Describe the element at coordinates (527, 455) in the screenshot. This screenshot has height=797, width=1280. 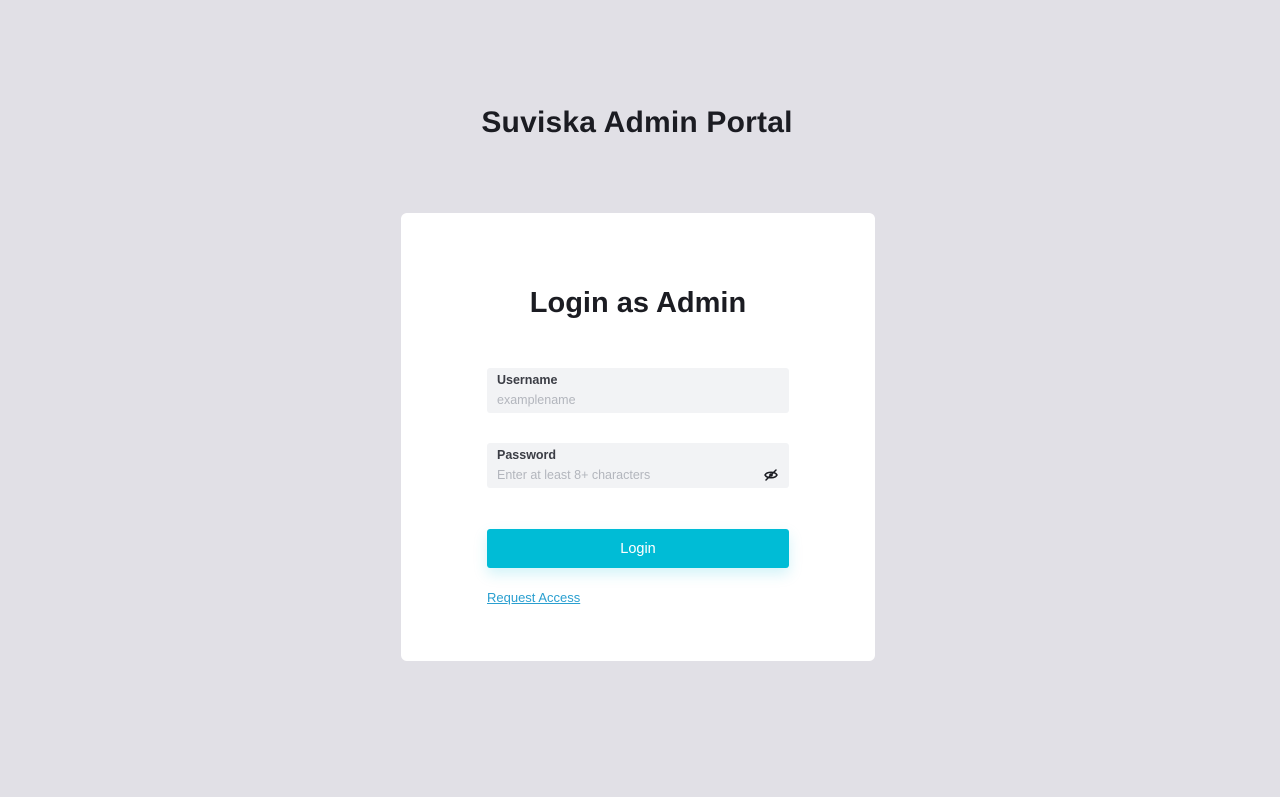
I see `password-label: Password` at that location.